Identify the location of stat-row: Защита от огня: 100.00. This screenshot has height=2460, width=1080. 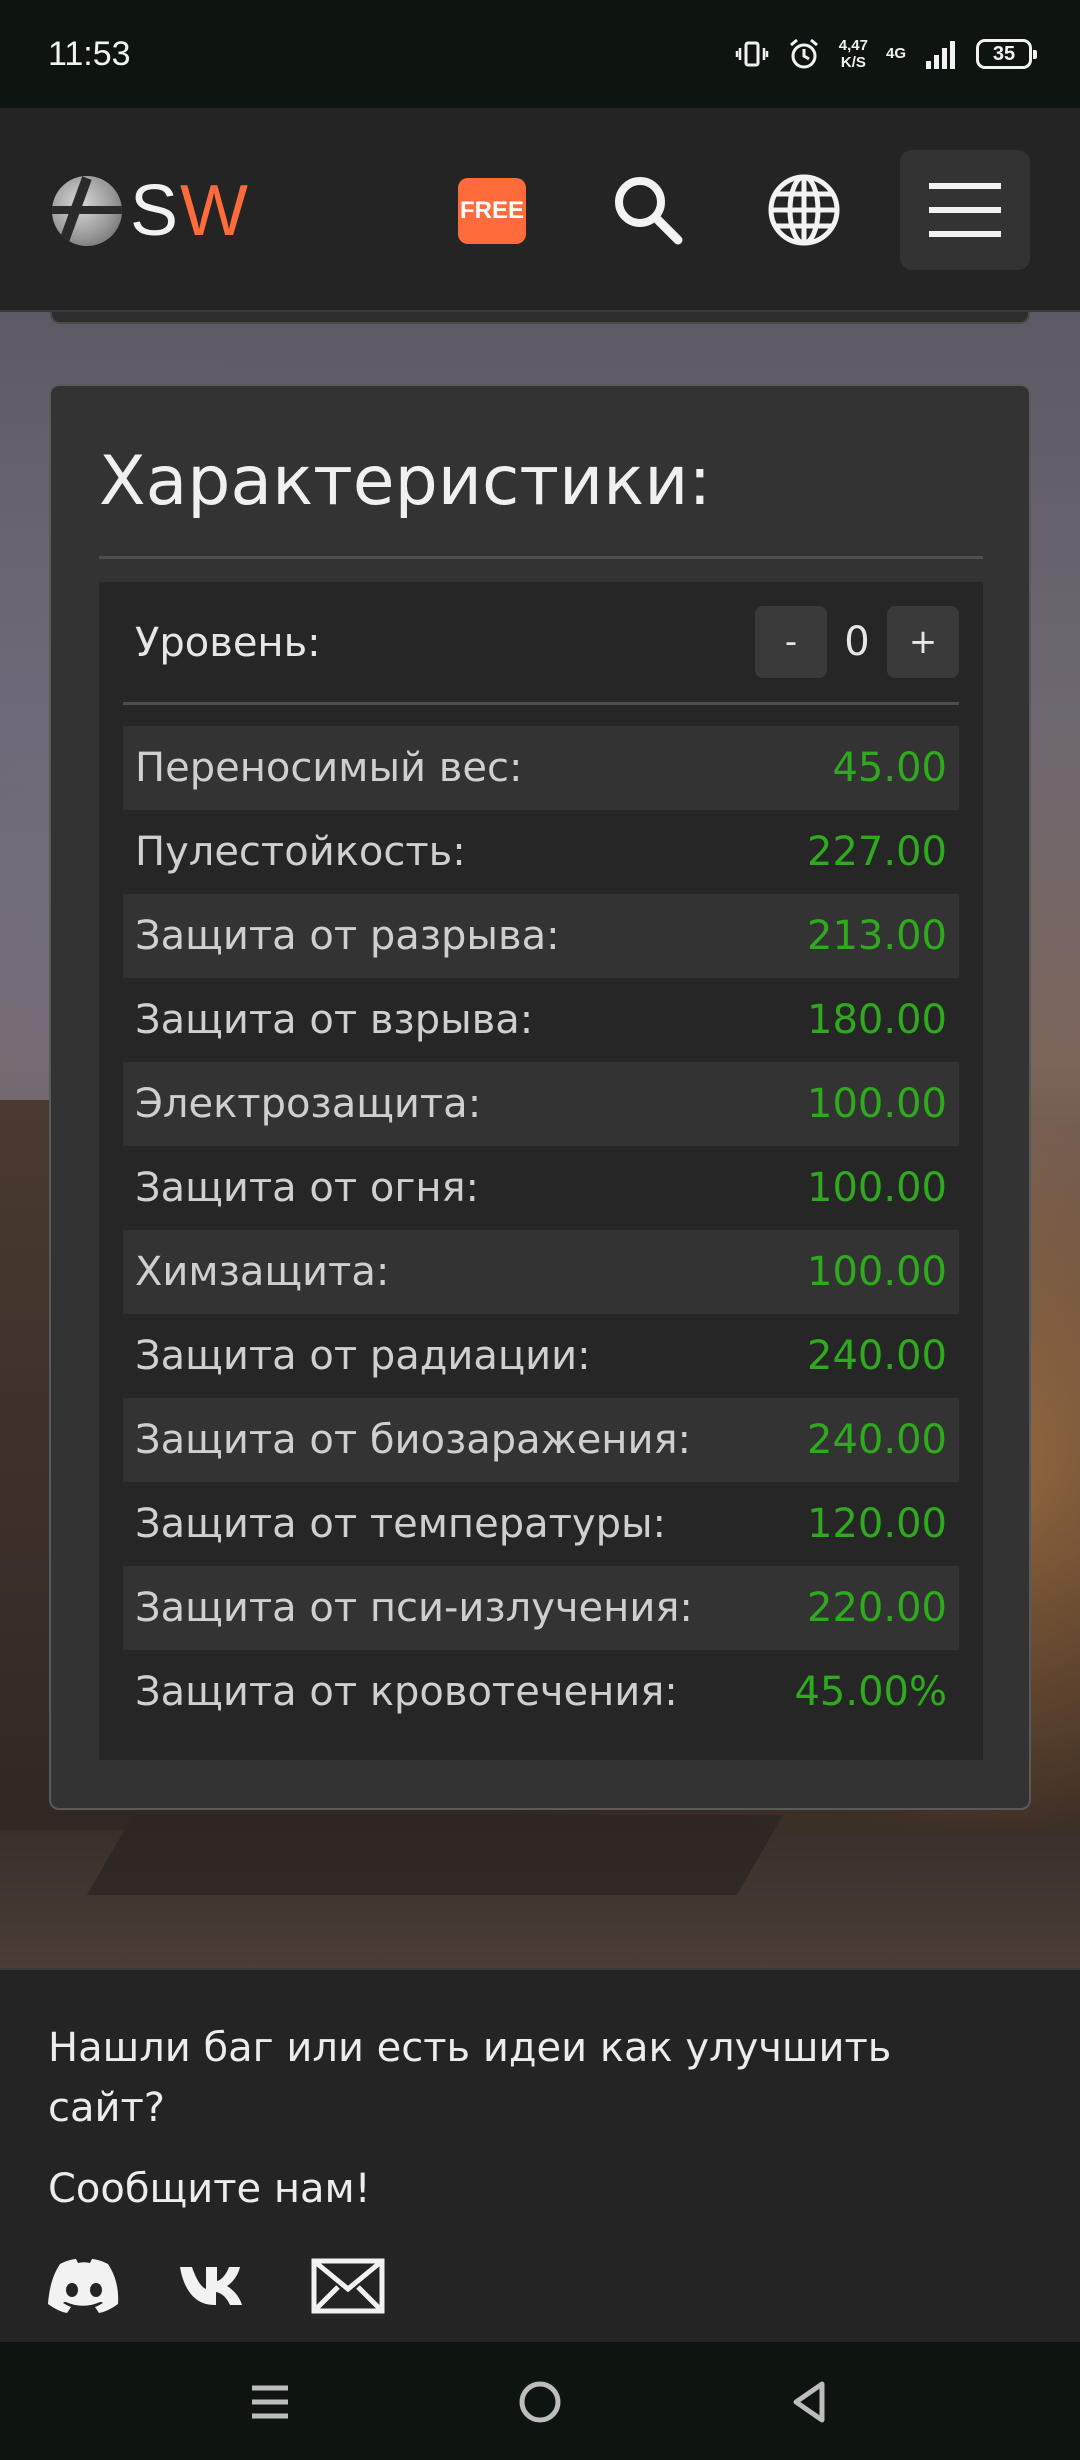
(541, 1188).